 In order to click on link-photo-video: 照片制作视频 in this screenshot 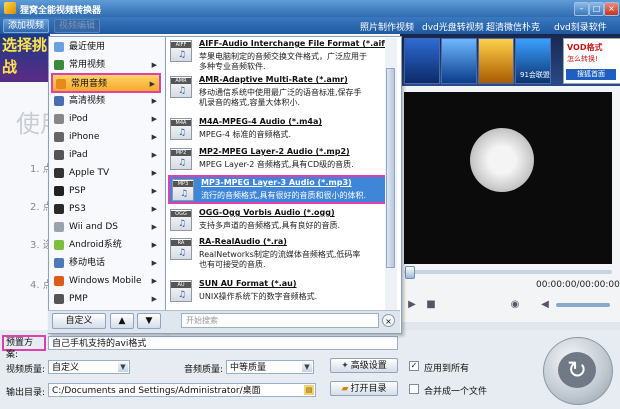, I will do `click(387, 26)`.